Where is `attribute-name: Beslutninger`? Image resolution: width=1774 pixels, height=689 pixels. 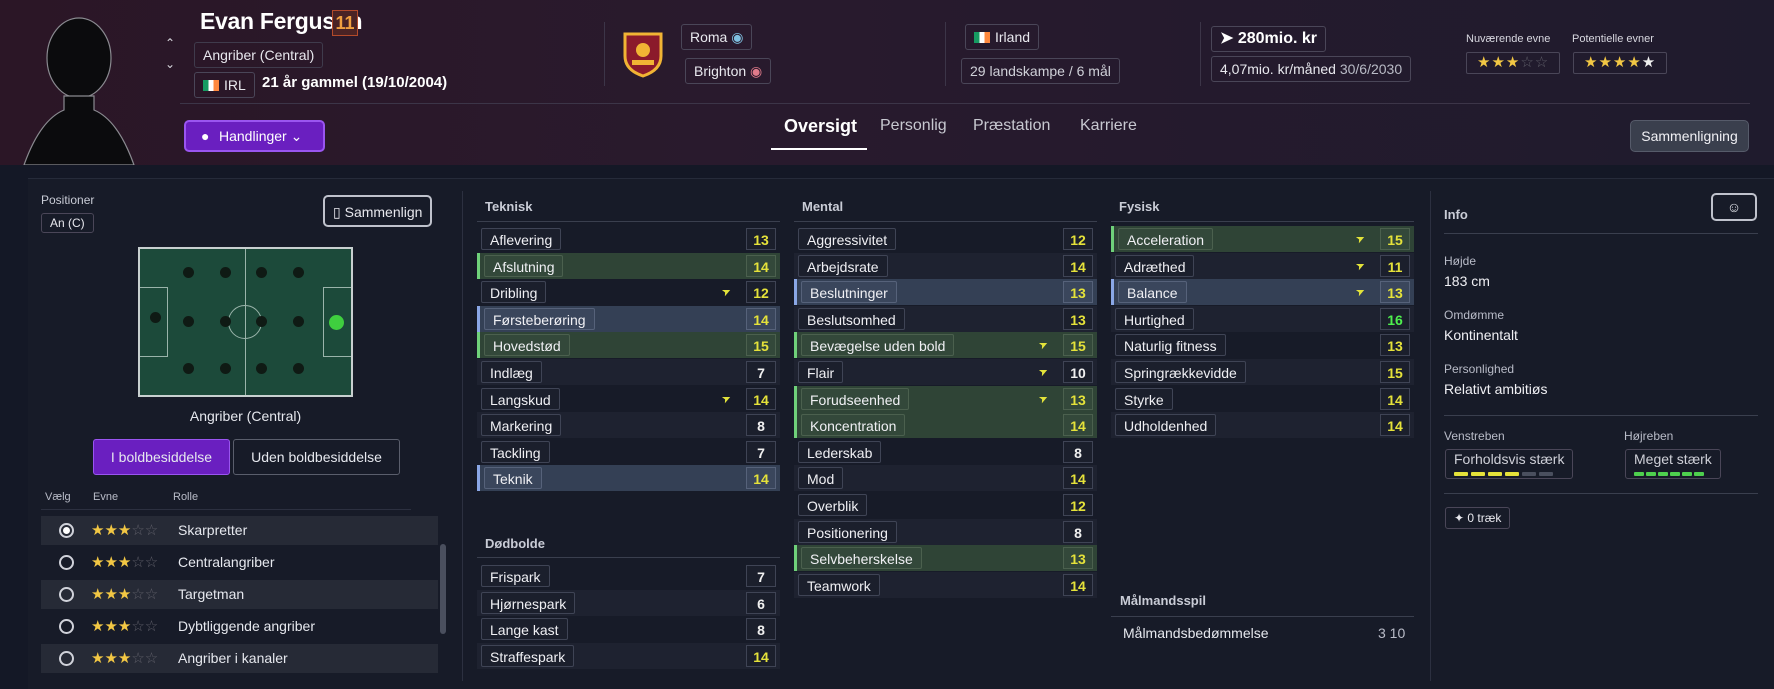 attribute-name: Beslutninger is located at coordinates (849, 292).